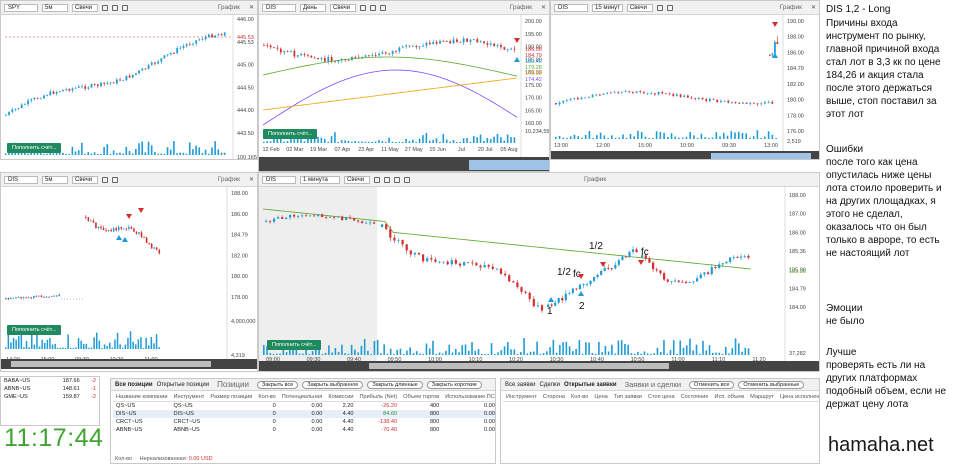 This screenshot has width=960, height=464. What do you see at coordinates (277, 384) in the screenshot?
I see `close-all-button: Закрыть все` at bounding box center [277, 384].